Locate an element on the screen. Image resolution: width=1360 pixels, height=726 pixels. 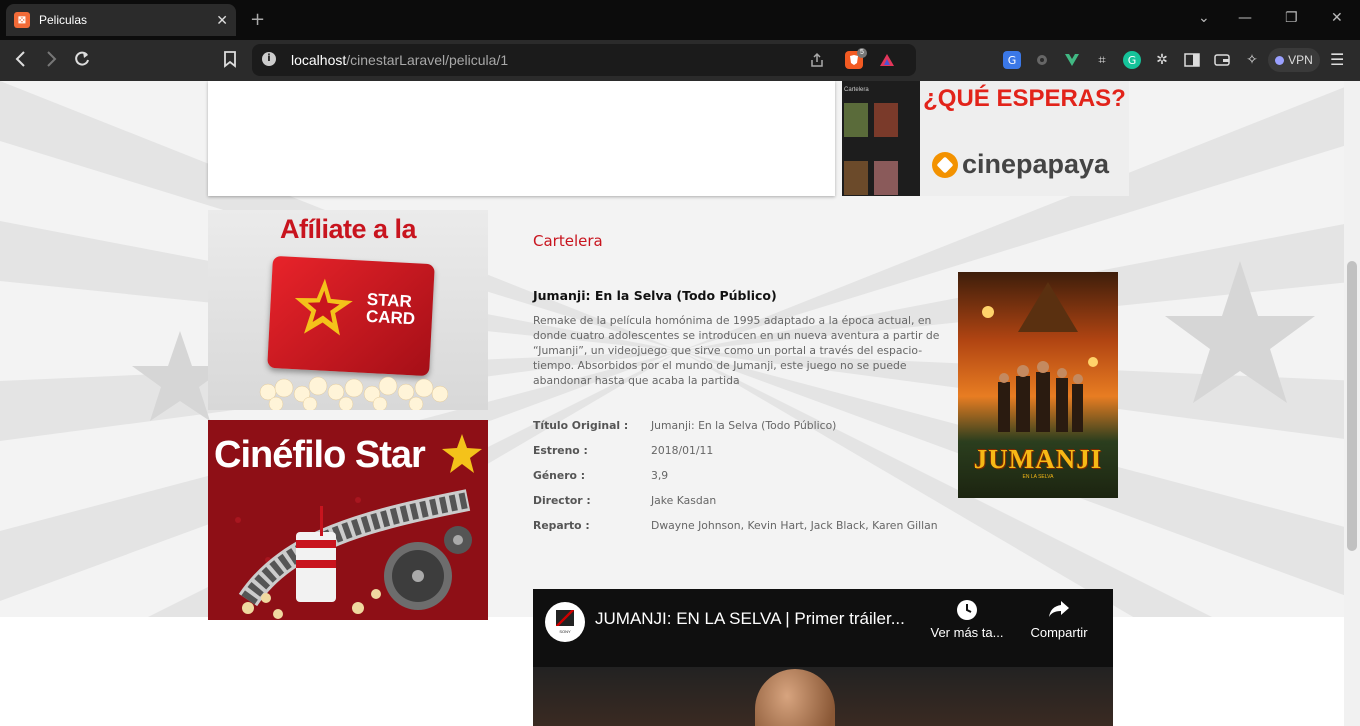
starcard-line2: CARD is located at coordinates (390, 317).